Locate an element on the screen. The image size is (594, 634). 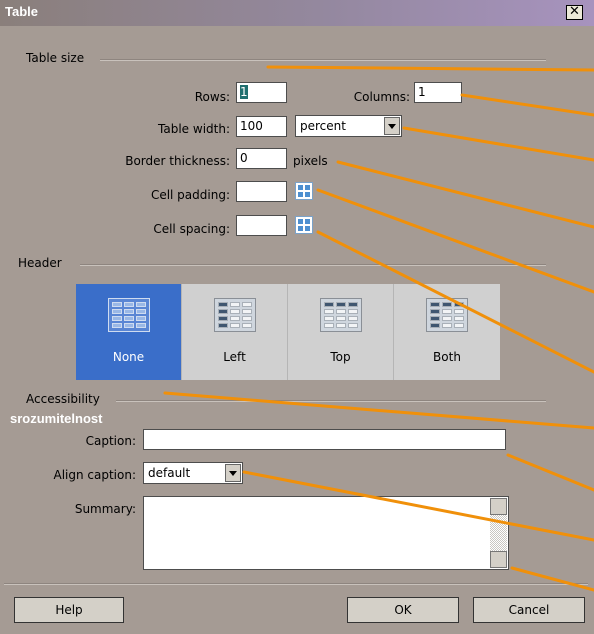
caption-input is located at coordinates (324, 439).